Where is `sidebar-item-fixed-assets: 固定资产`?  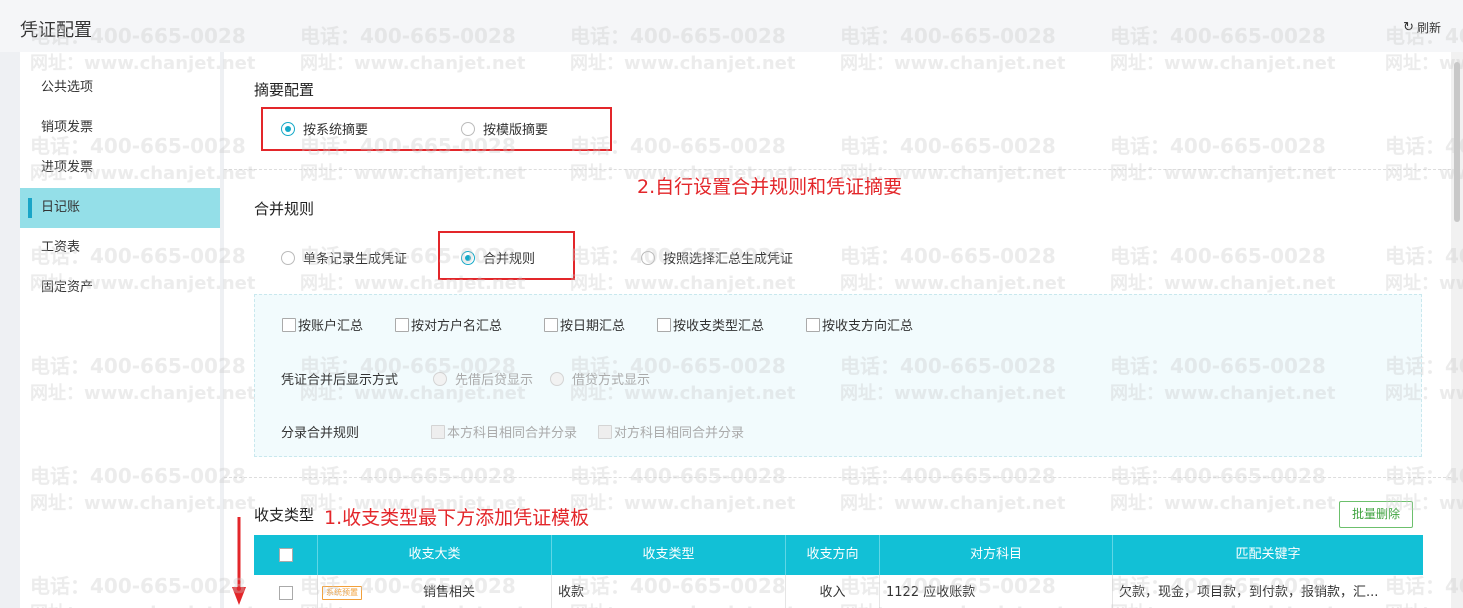 sidebar-item-fixed-assets: 固定资产 is located at coordinates (120, 288).